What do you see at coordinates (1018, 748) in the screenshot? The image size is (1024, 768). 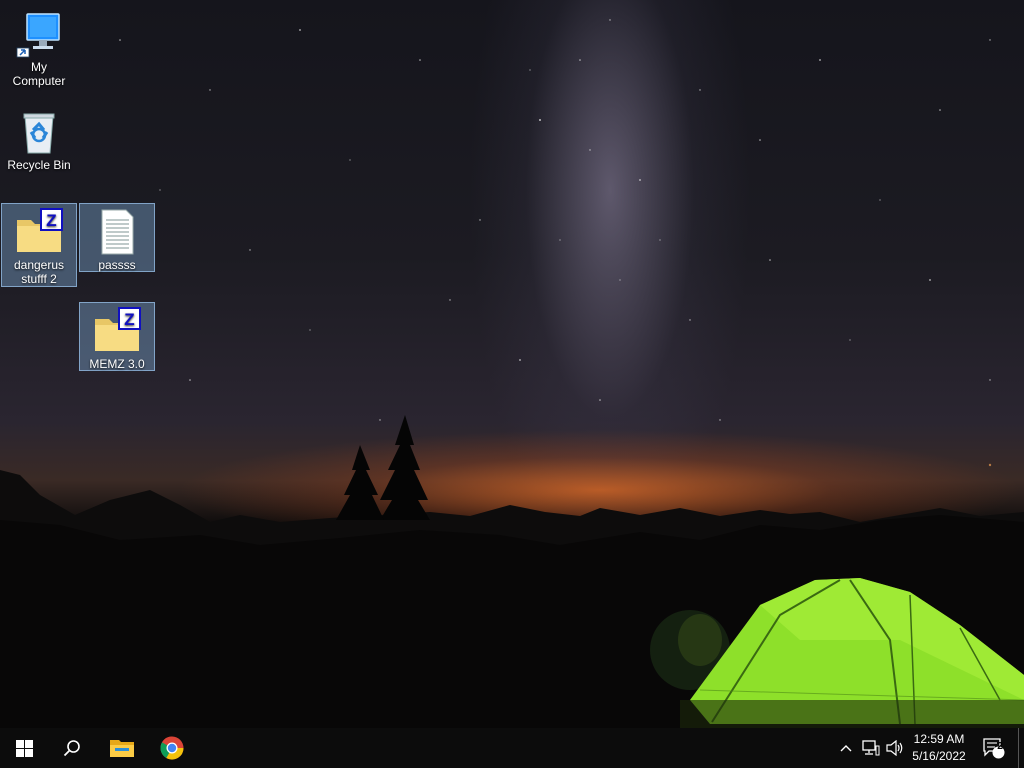 I see `show-desktop-divider` at bounding box center [1018, 748].